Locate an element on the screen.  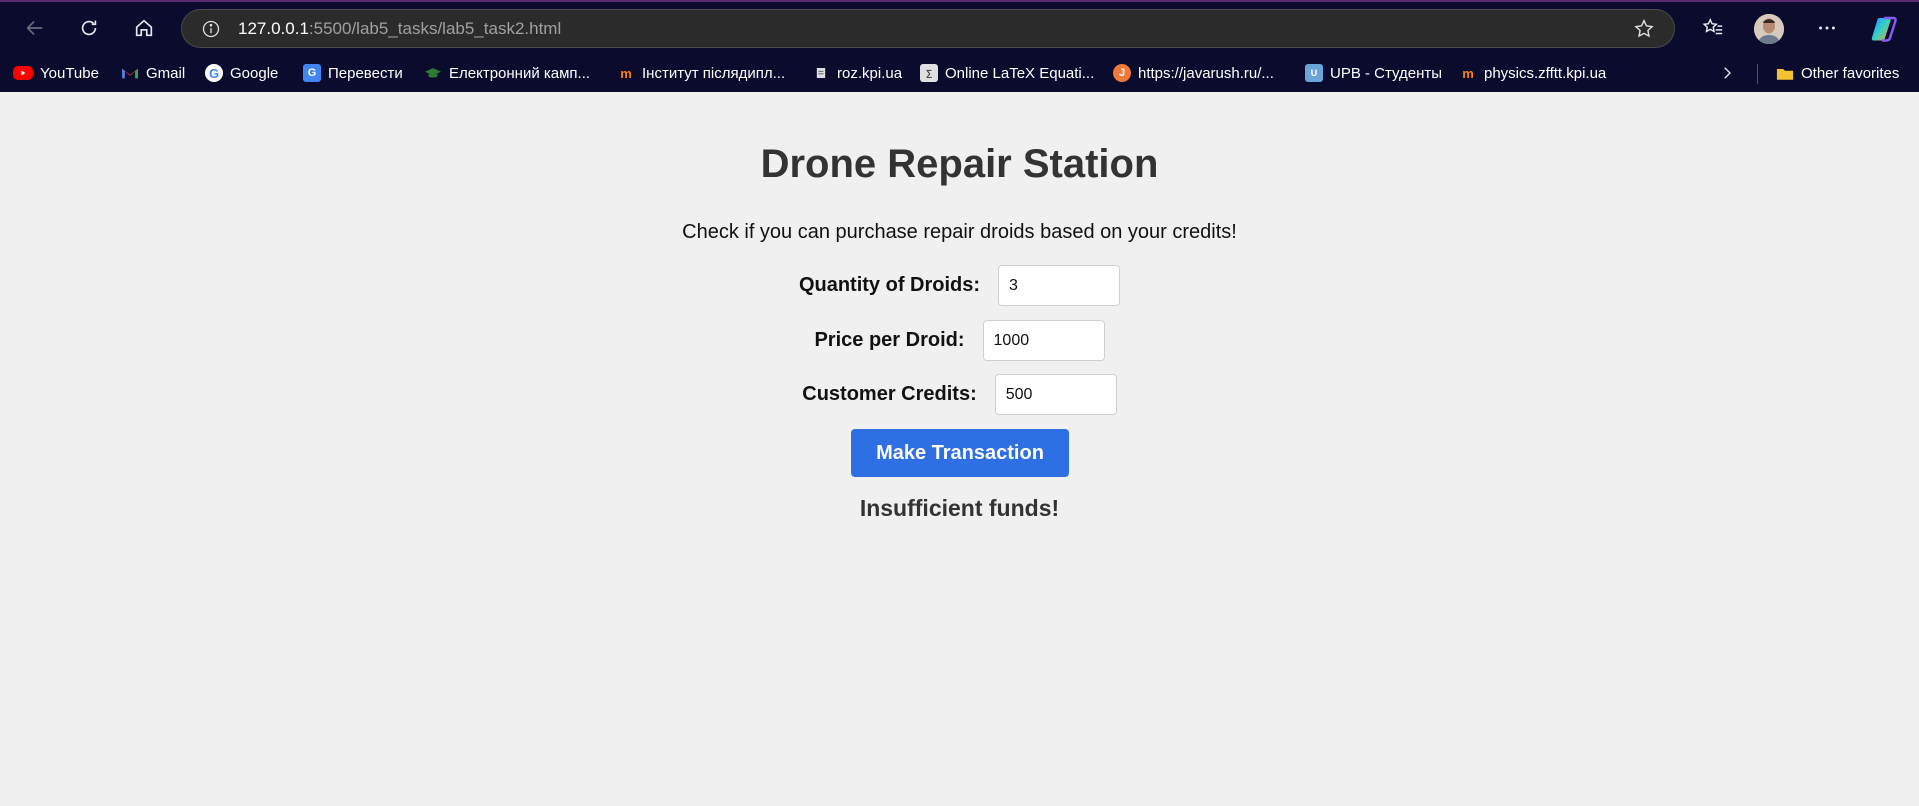
bookmark-physics: m physics.zfftt.kpi.ua is located at coordinates (1532, 73).